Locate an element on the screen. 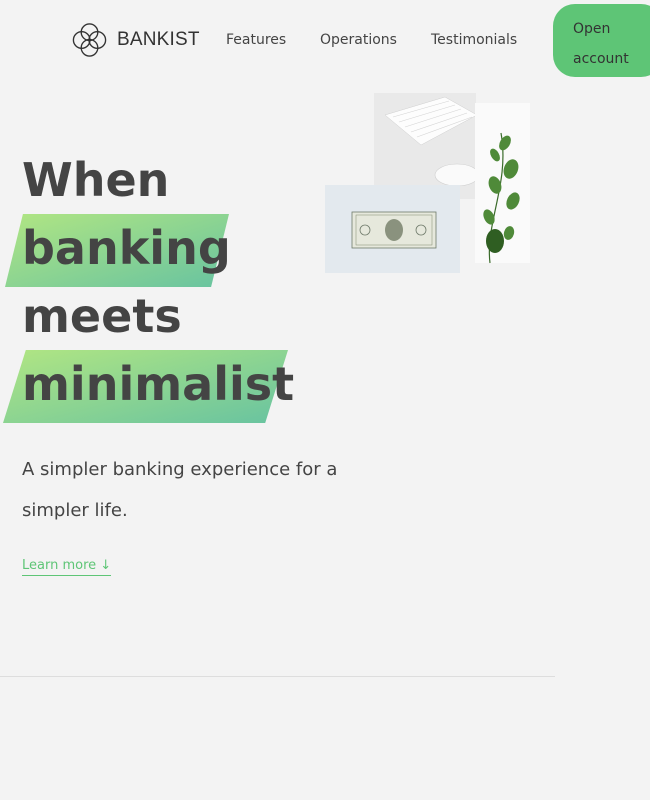 This screenshot has height=800, width=650. title-line-meets: meets is located at coordinates (102, 316).